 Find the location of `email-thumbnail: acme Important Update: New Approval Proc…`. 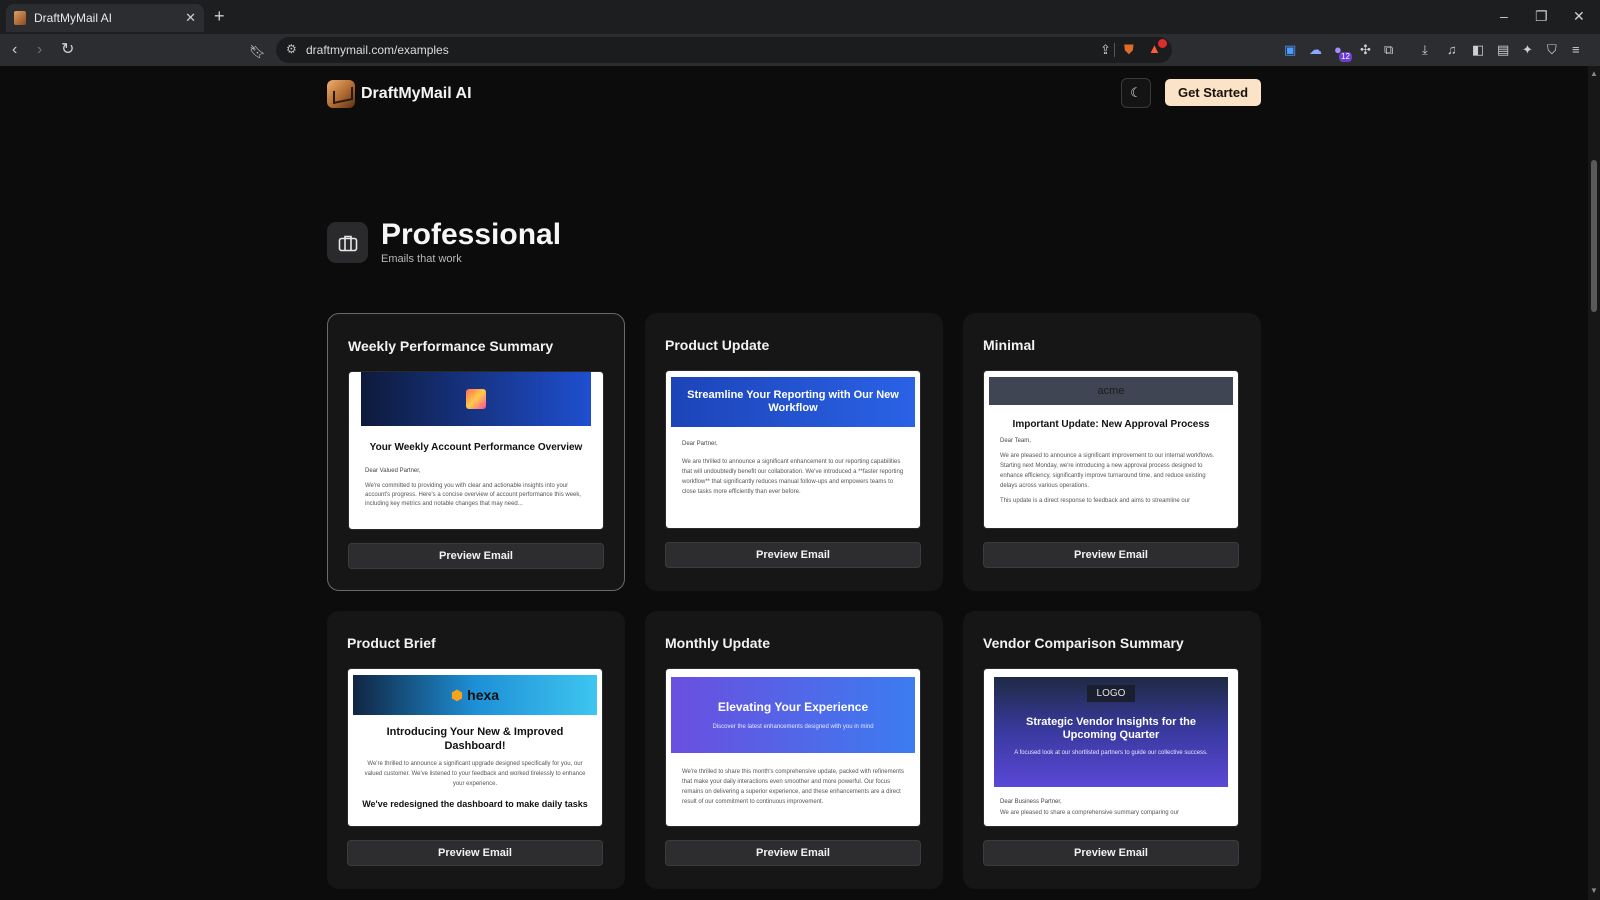

email-thumbnail: acme Important Update: New Approval Proc… is located at coordinates (1111, 449).